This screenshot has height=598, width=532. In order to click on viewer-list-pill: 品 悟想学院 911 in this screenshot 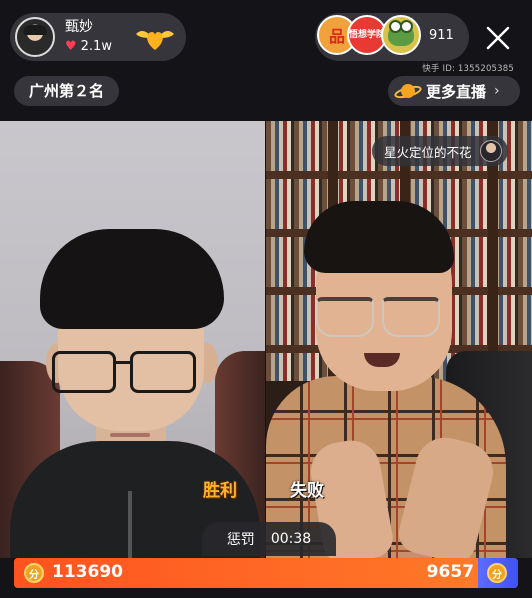, I will do `click(392, 37)`.